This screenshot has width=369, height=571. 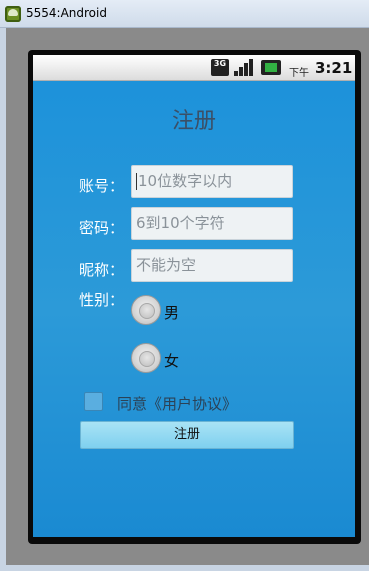 I want to click on account-label: 账号：, so click(x=102, y=186).